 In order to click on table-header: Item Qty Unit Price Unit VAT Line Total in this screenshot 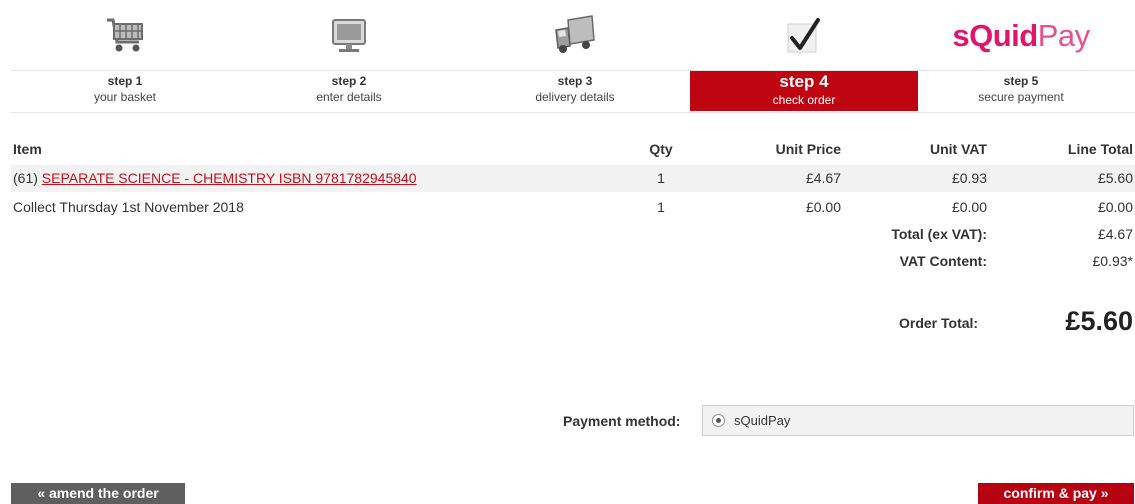, I will do `click(573, 149)`.